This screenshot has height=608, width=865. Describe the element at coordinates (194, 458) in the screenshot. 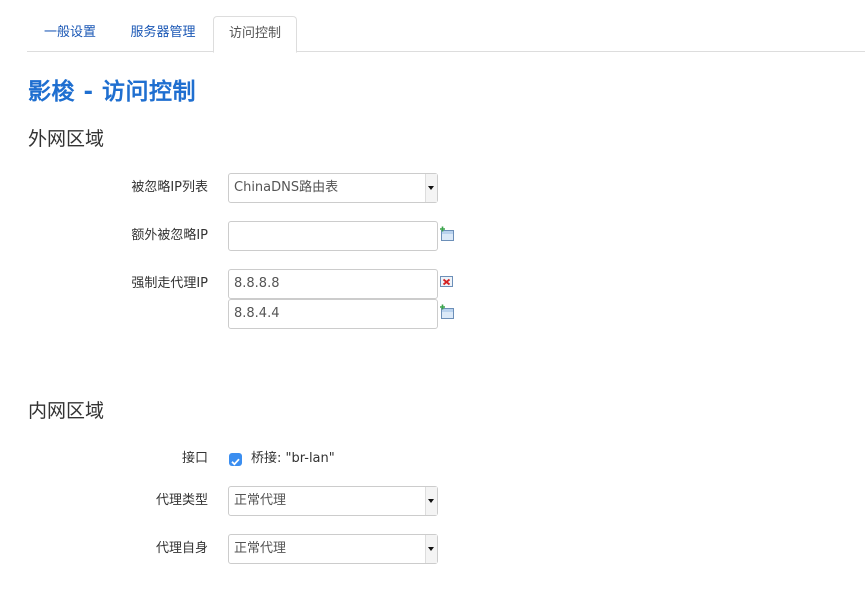

I see `interface-label: 接口` at that location.